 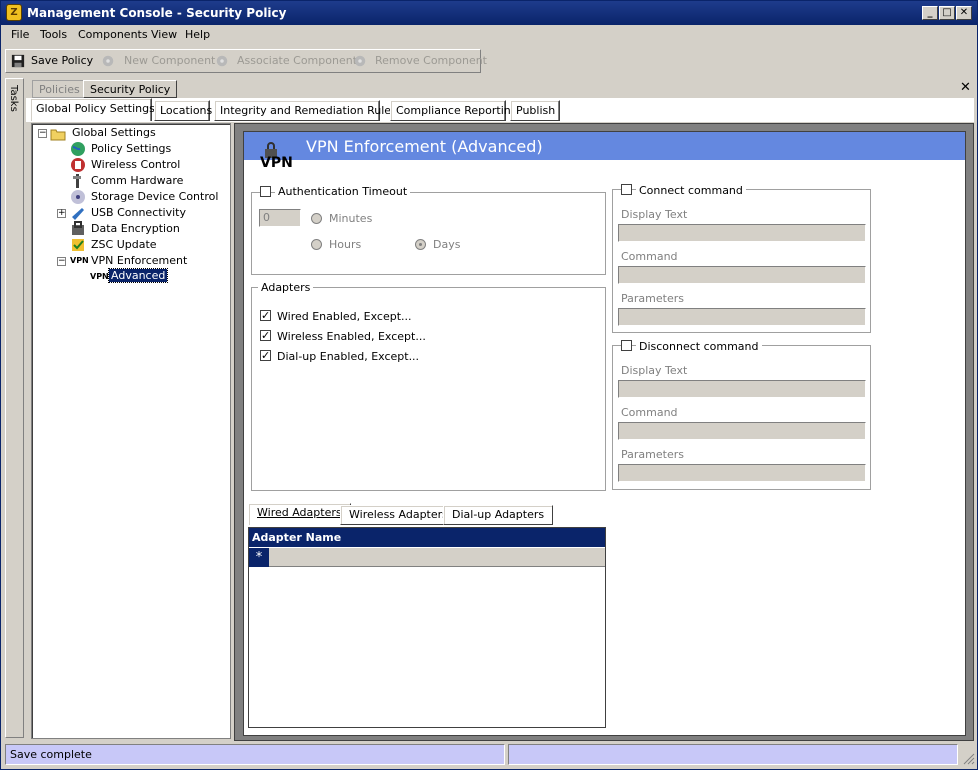 I want to click on disconnect-command-label: Disconnect command, so click(x=699, y=346).